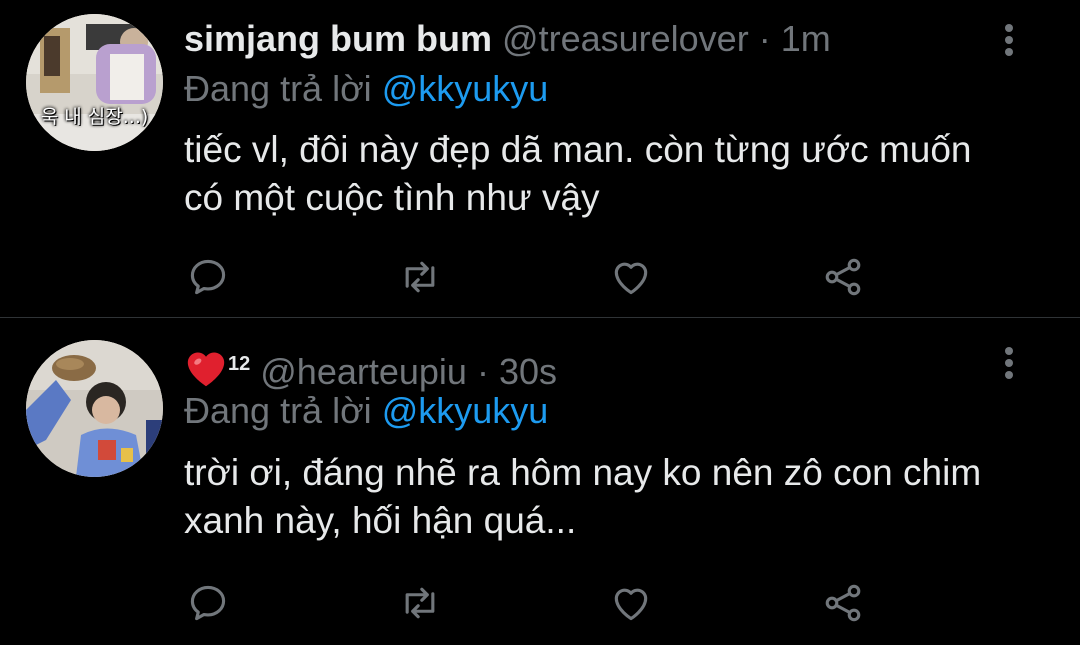  I want to click on tweet-header: 12 @hearteupiu · 30s, so click(370, 368).